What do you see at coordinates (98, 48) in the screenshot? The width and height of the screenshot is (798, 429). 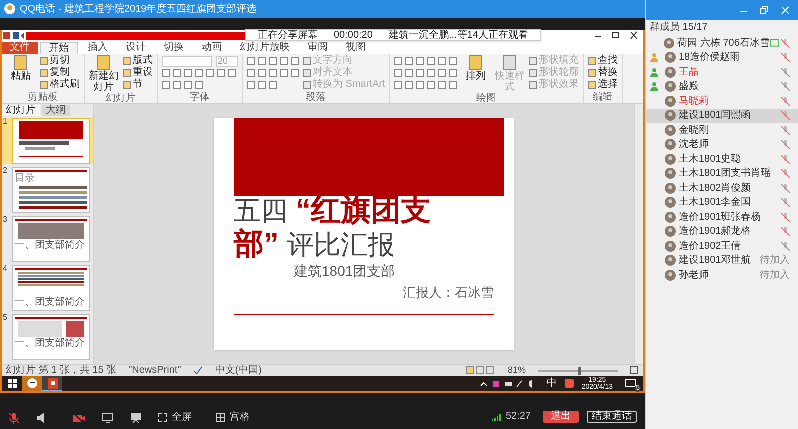 I see `ribbon-tab: 插入` at bounding box center [98, 48].